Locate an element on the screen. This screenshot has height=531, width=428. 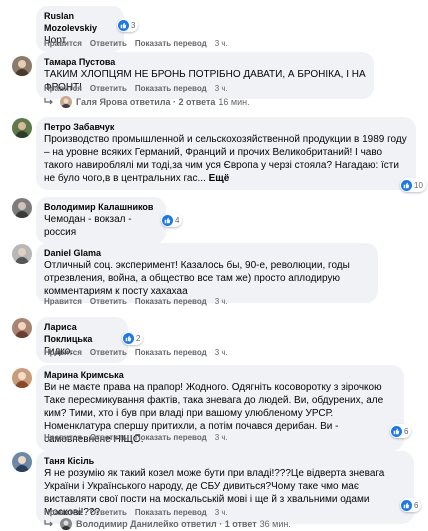
reaction-count: 4 is located at coordinates (172, 220).